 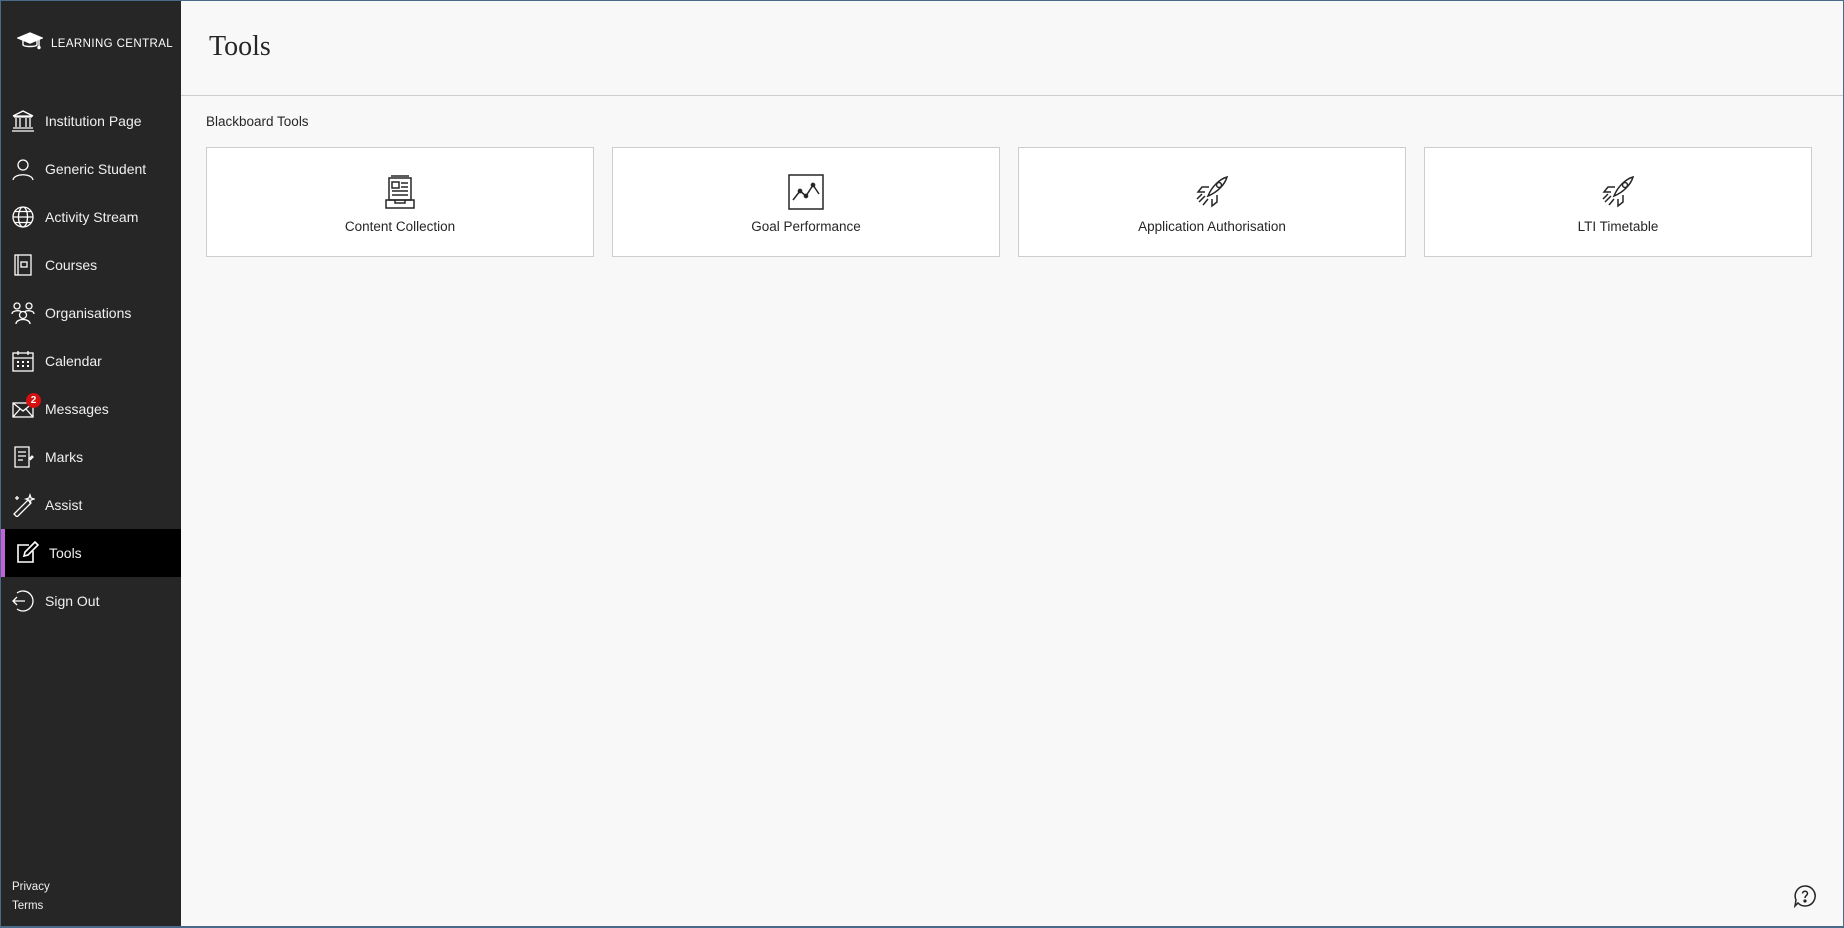 What do you see at coordinates (23, 361) in the screenshot?
I see `calendar-icon` at bounding box center [23, 361].